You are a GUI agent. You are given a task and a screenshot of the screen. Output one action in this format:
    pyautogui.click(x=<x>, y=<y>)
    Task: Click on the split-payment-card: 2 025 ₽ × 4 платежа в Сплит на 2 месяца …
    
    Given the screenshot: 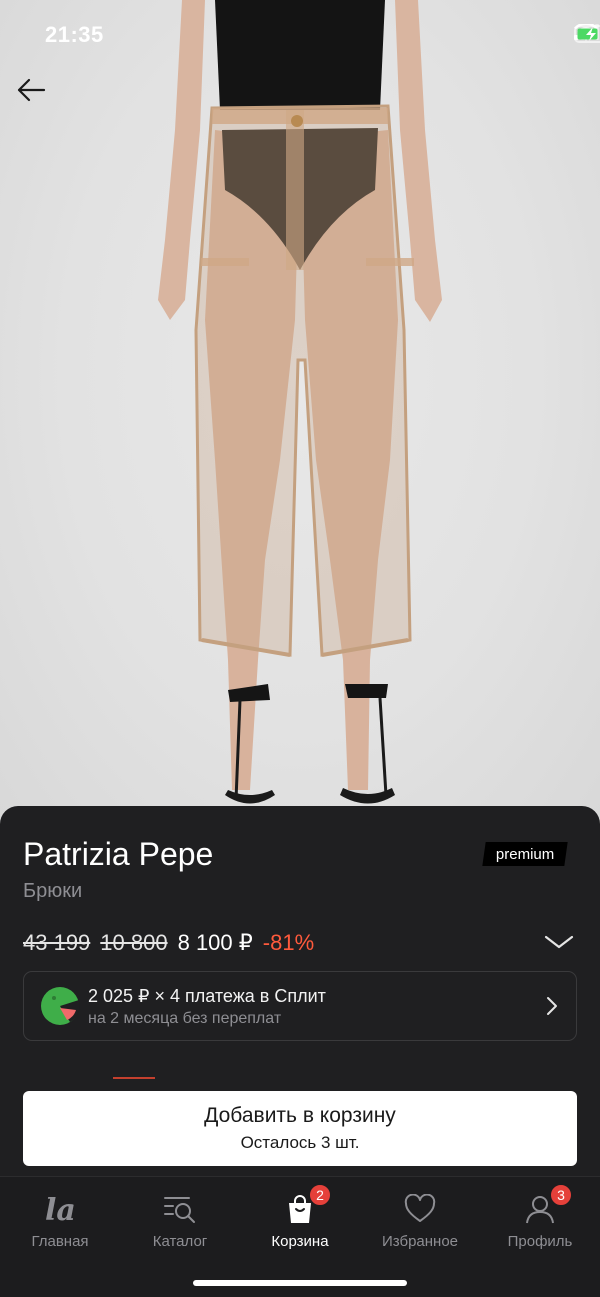 What is the action you would take?
    pyautogui.click(x=300, y=1006)
    